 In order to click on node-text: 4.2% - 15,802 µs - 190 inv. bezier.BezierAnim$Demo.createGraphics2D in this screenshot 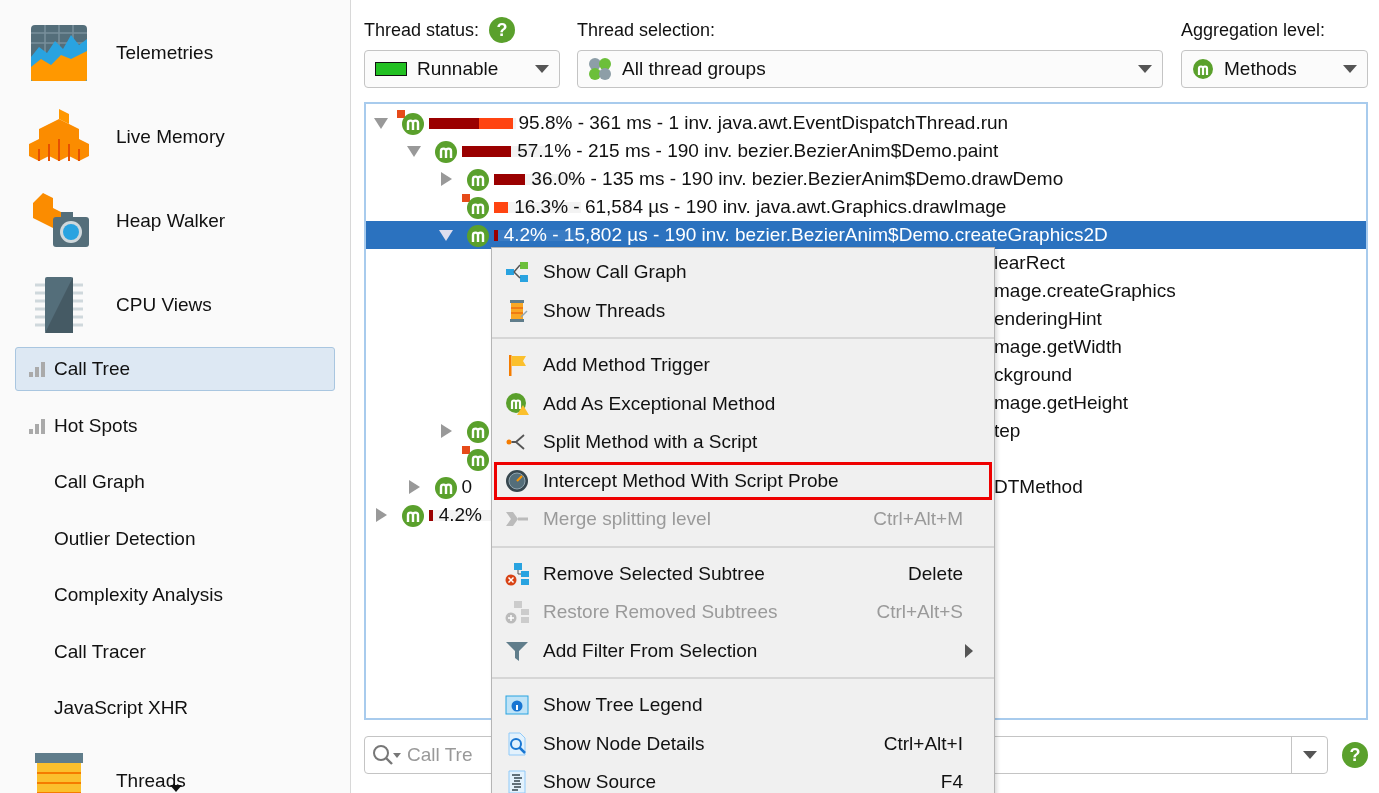, I will do `click(805, 235)`.